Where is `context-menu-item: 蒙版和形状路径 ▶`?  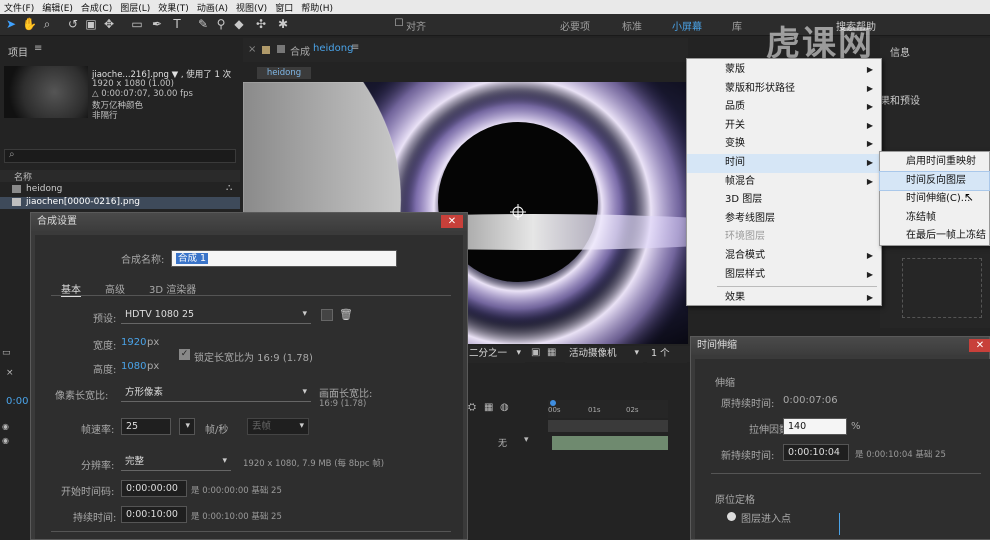
context-menu-item: 蒙版和形状路径 ▶ is located at coordinates (784, 89).